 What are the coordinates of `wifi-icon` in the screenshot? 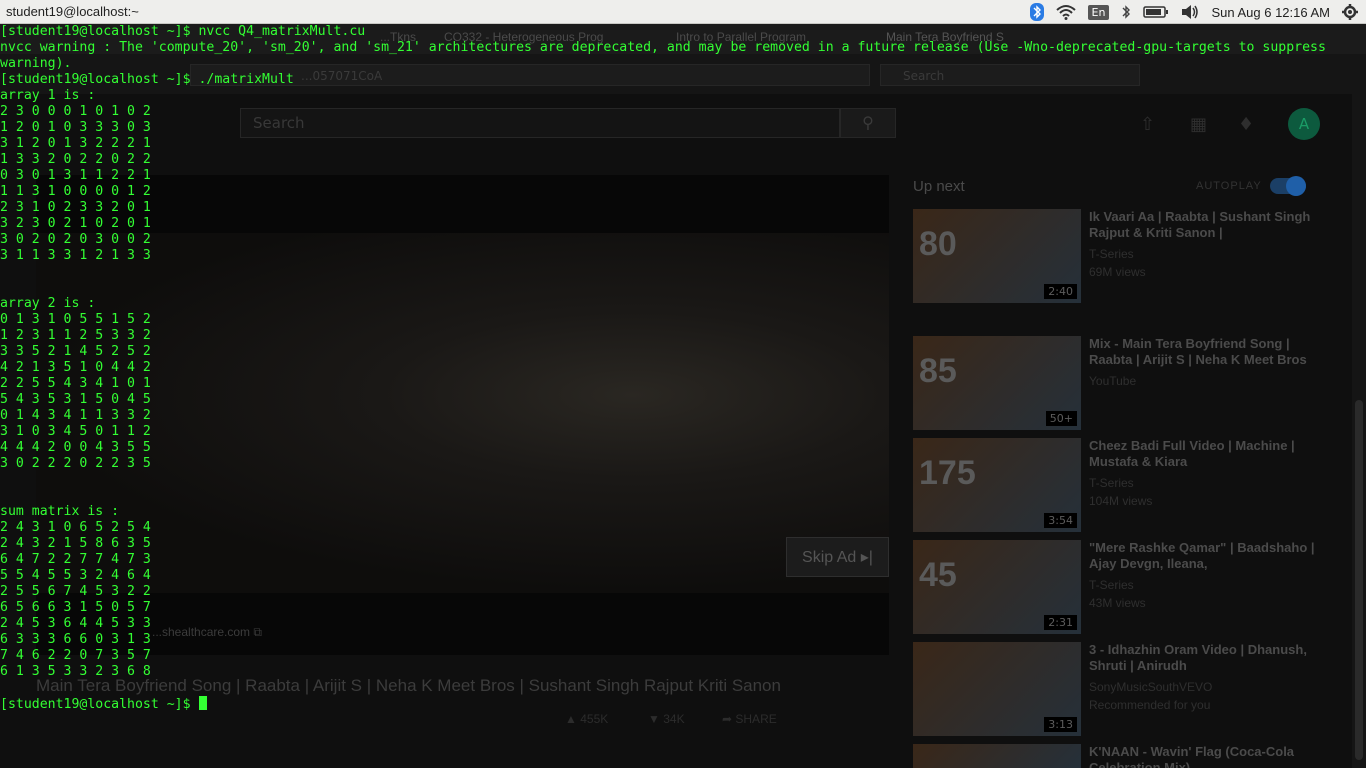 It's located at (1065, 12).